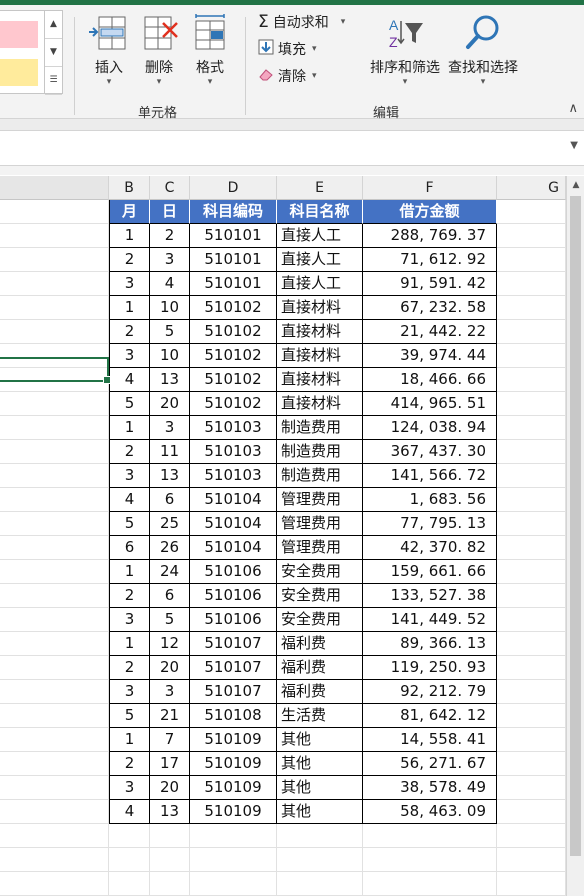 This screenshot has height=896, width=584. Describe the element at coordinates (233, 716) in the screenshot. I see `account-code-cell: 510108` at that location.